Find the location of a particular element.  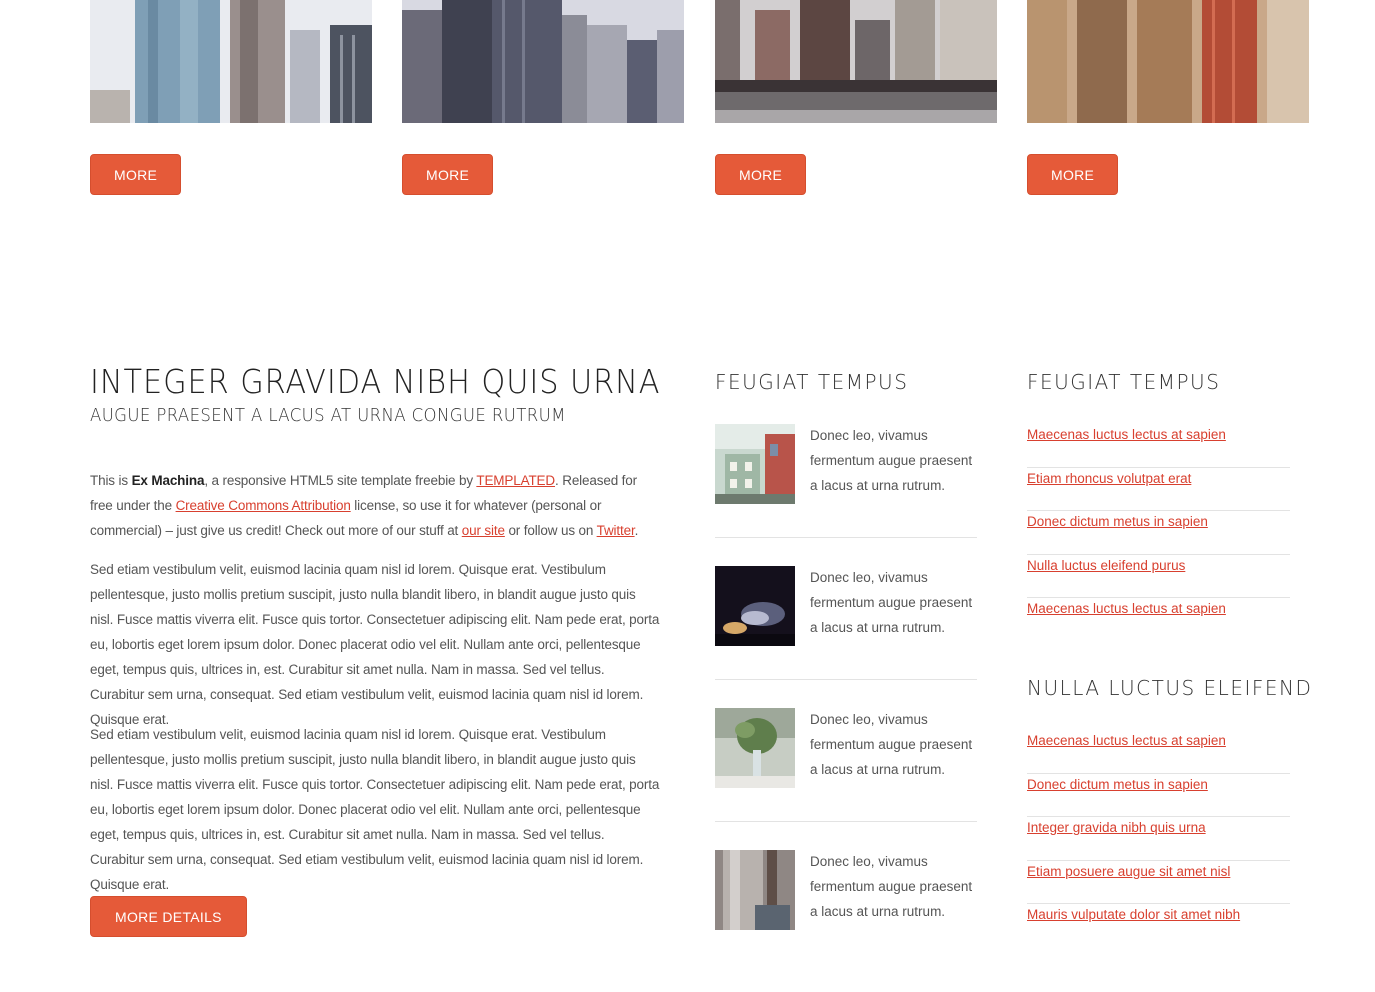

list-item: Integer gravida nibh quis urna is located at coordinates (1158, 839).